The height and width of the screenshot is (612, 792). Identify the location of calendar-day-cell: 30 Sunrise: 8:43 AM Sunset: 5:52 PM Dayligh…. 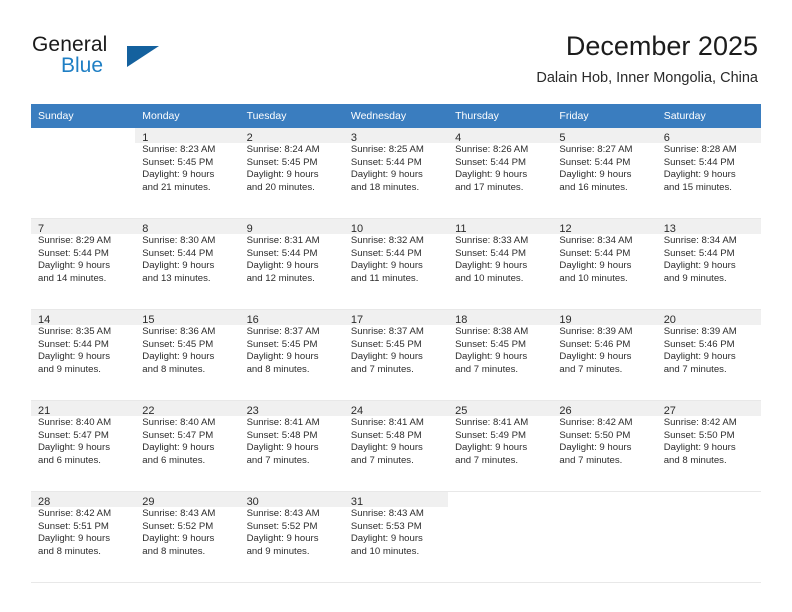
(291, 537).